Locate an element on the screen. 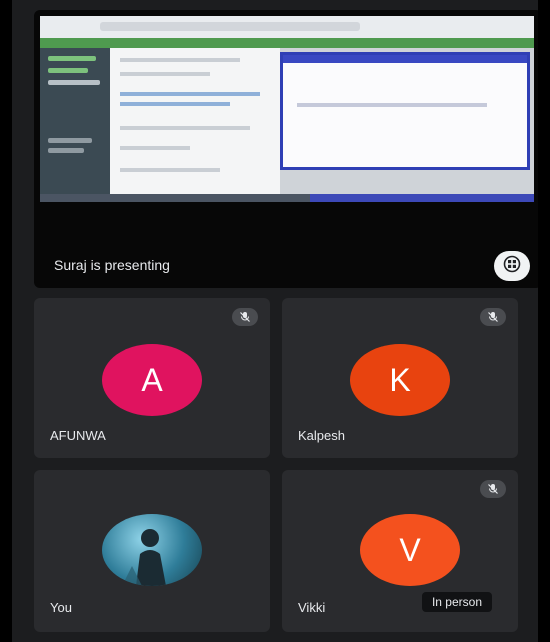 This screenshot has width=550, height=642. presenting-label: Suraj is presenting is located at coordinates (112, 265).